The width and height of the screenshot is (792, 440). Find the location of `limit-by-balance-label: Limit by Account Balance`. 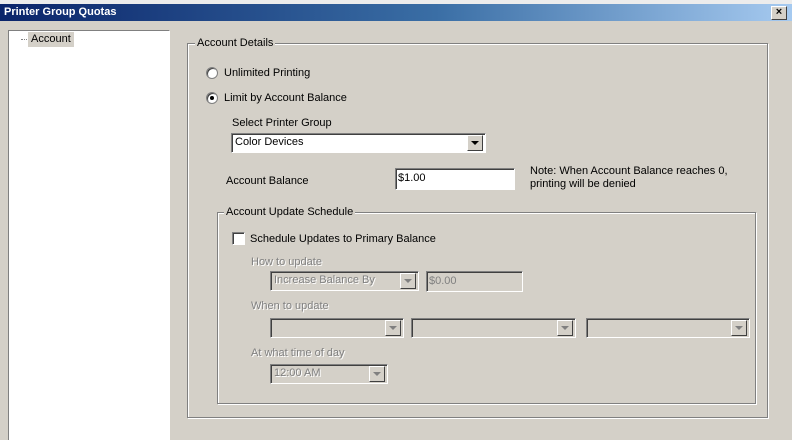

limit-by-balance-label: Limit by Account Balance is located at coordinates (285, 98).